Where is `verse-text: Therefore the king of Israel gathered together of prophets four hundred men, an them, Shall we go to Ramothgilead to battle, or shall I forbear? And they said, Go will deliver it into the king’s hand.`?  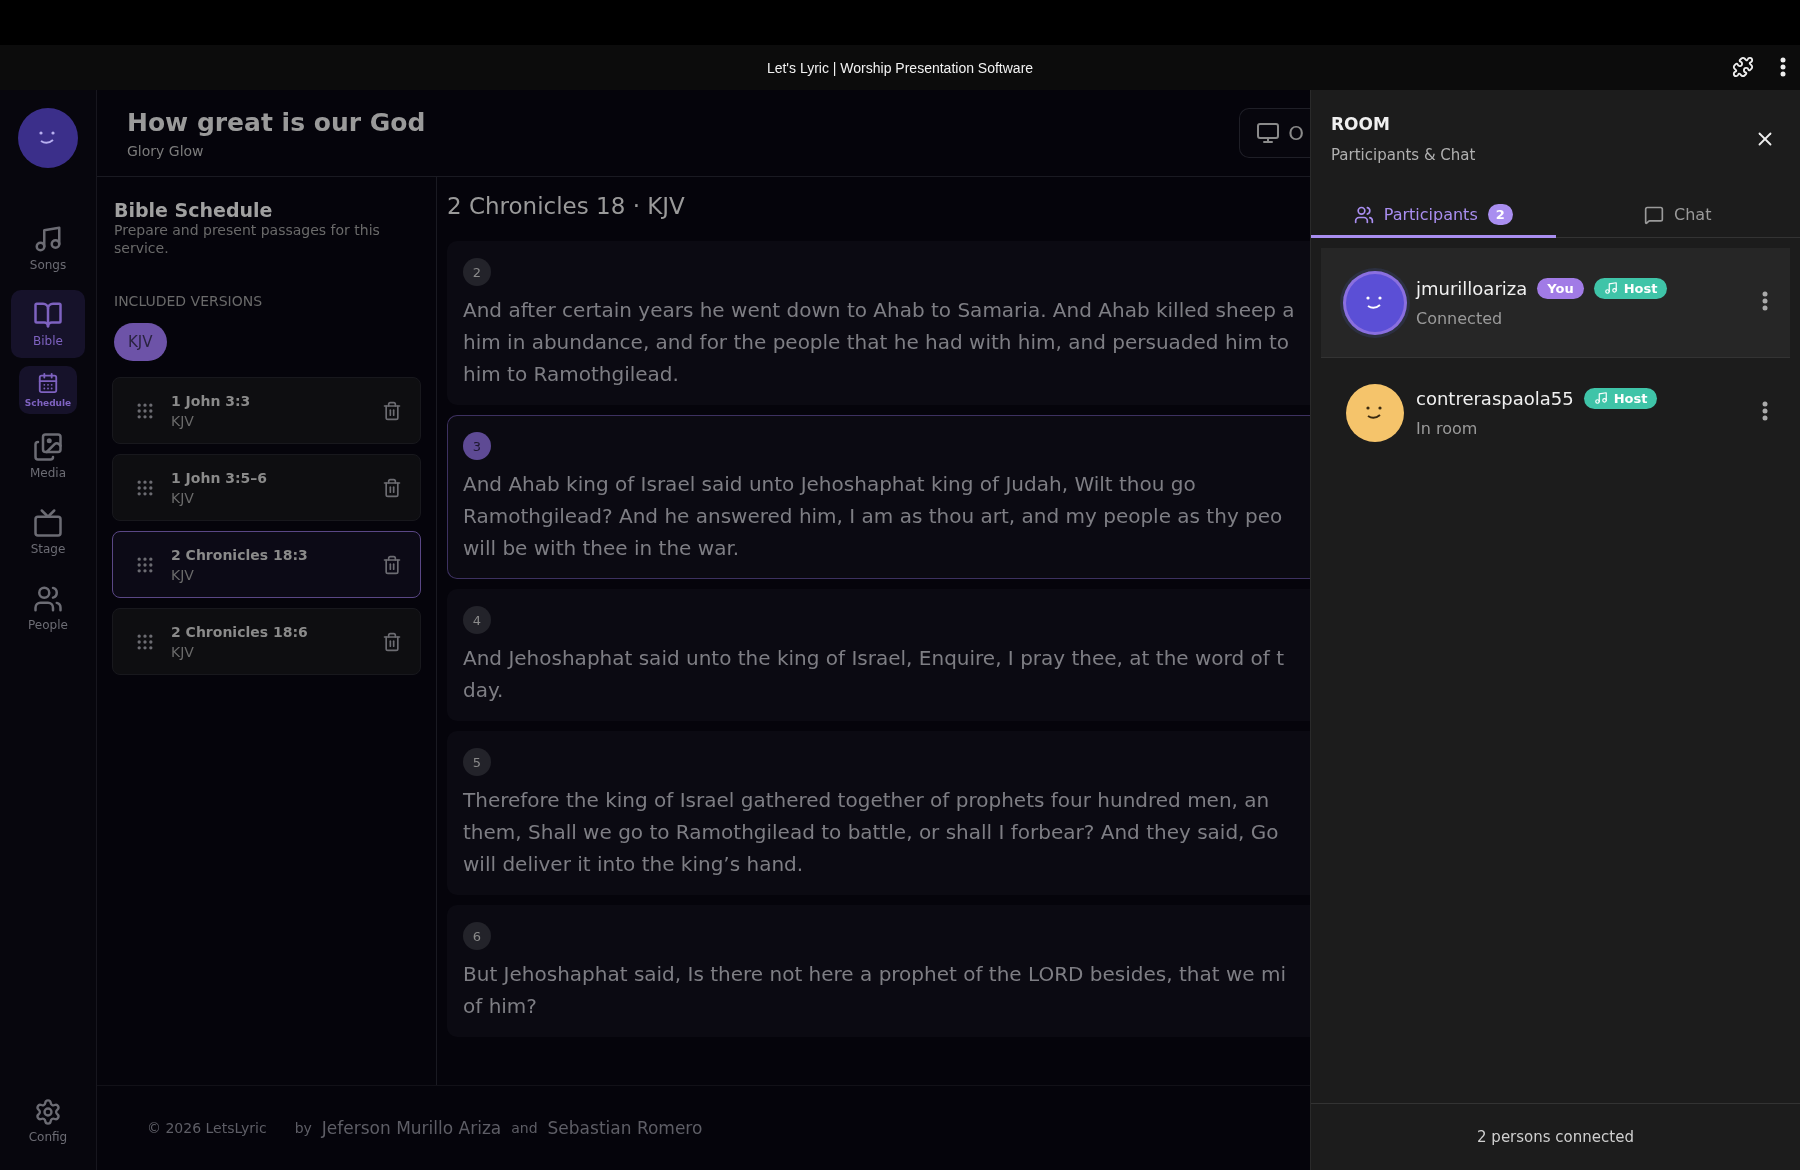 verse-text: Therefore the king of Israel gathered together of prophets four hundred men, an them, Shall we go to Ramothgilead to battle, or shall I forbear? And they said, Go will deliver it into the king’s hand. is located at coordinates (871, 832).